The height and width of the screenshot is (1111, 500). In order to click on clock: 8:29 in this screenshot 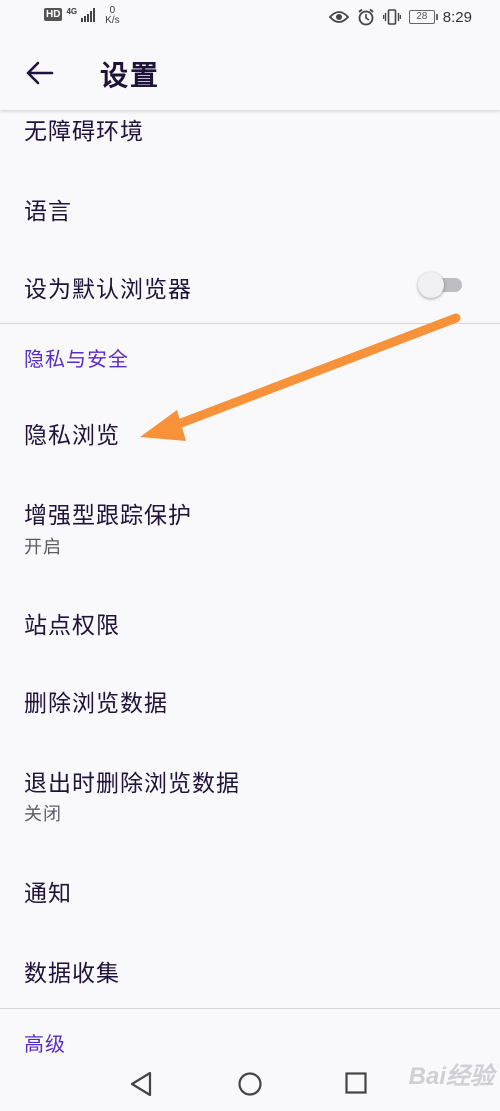, I will do `click(457, 17)`.